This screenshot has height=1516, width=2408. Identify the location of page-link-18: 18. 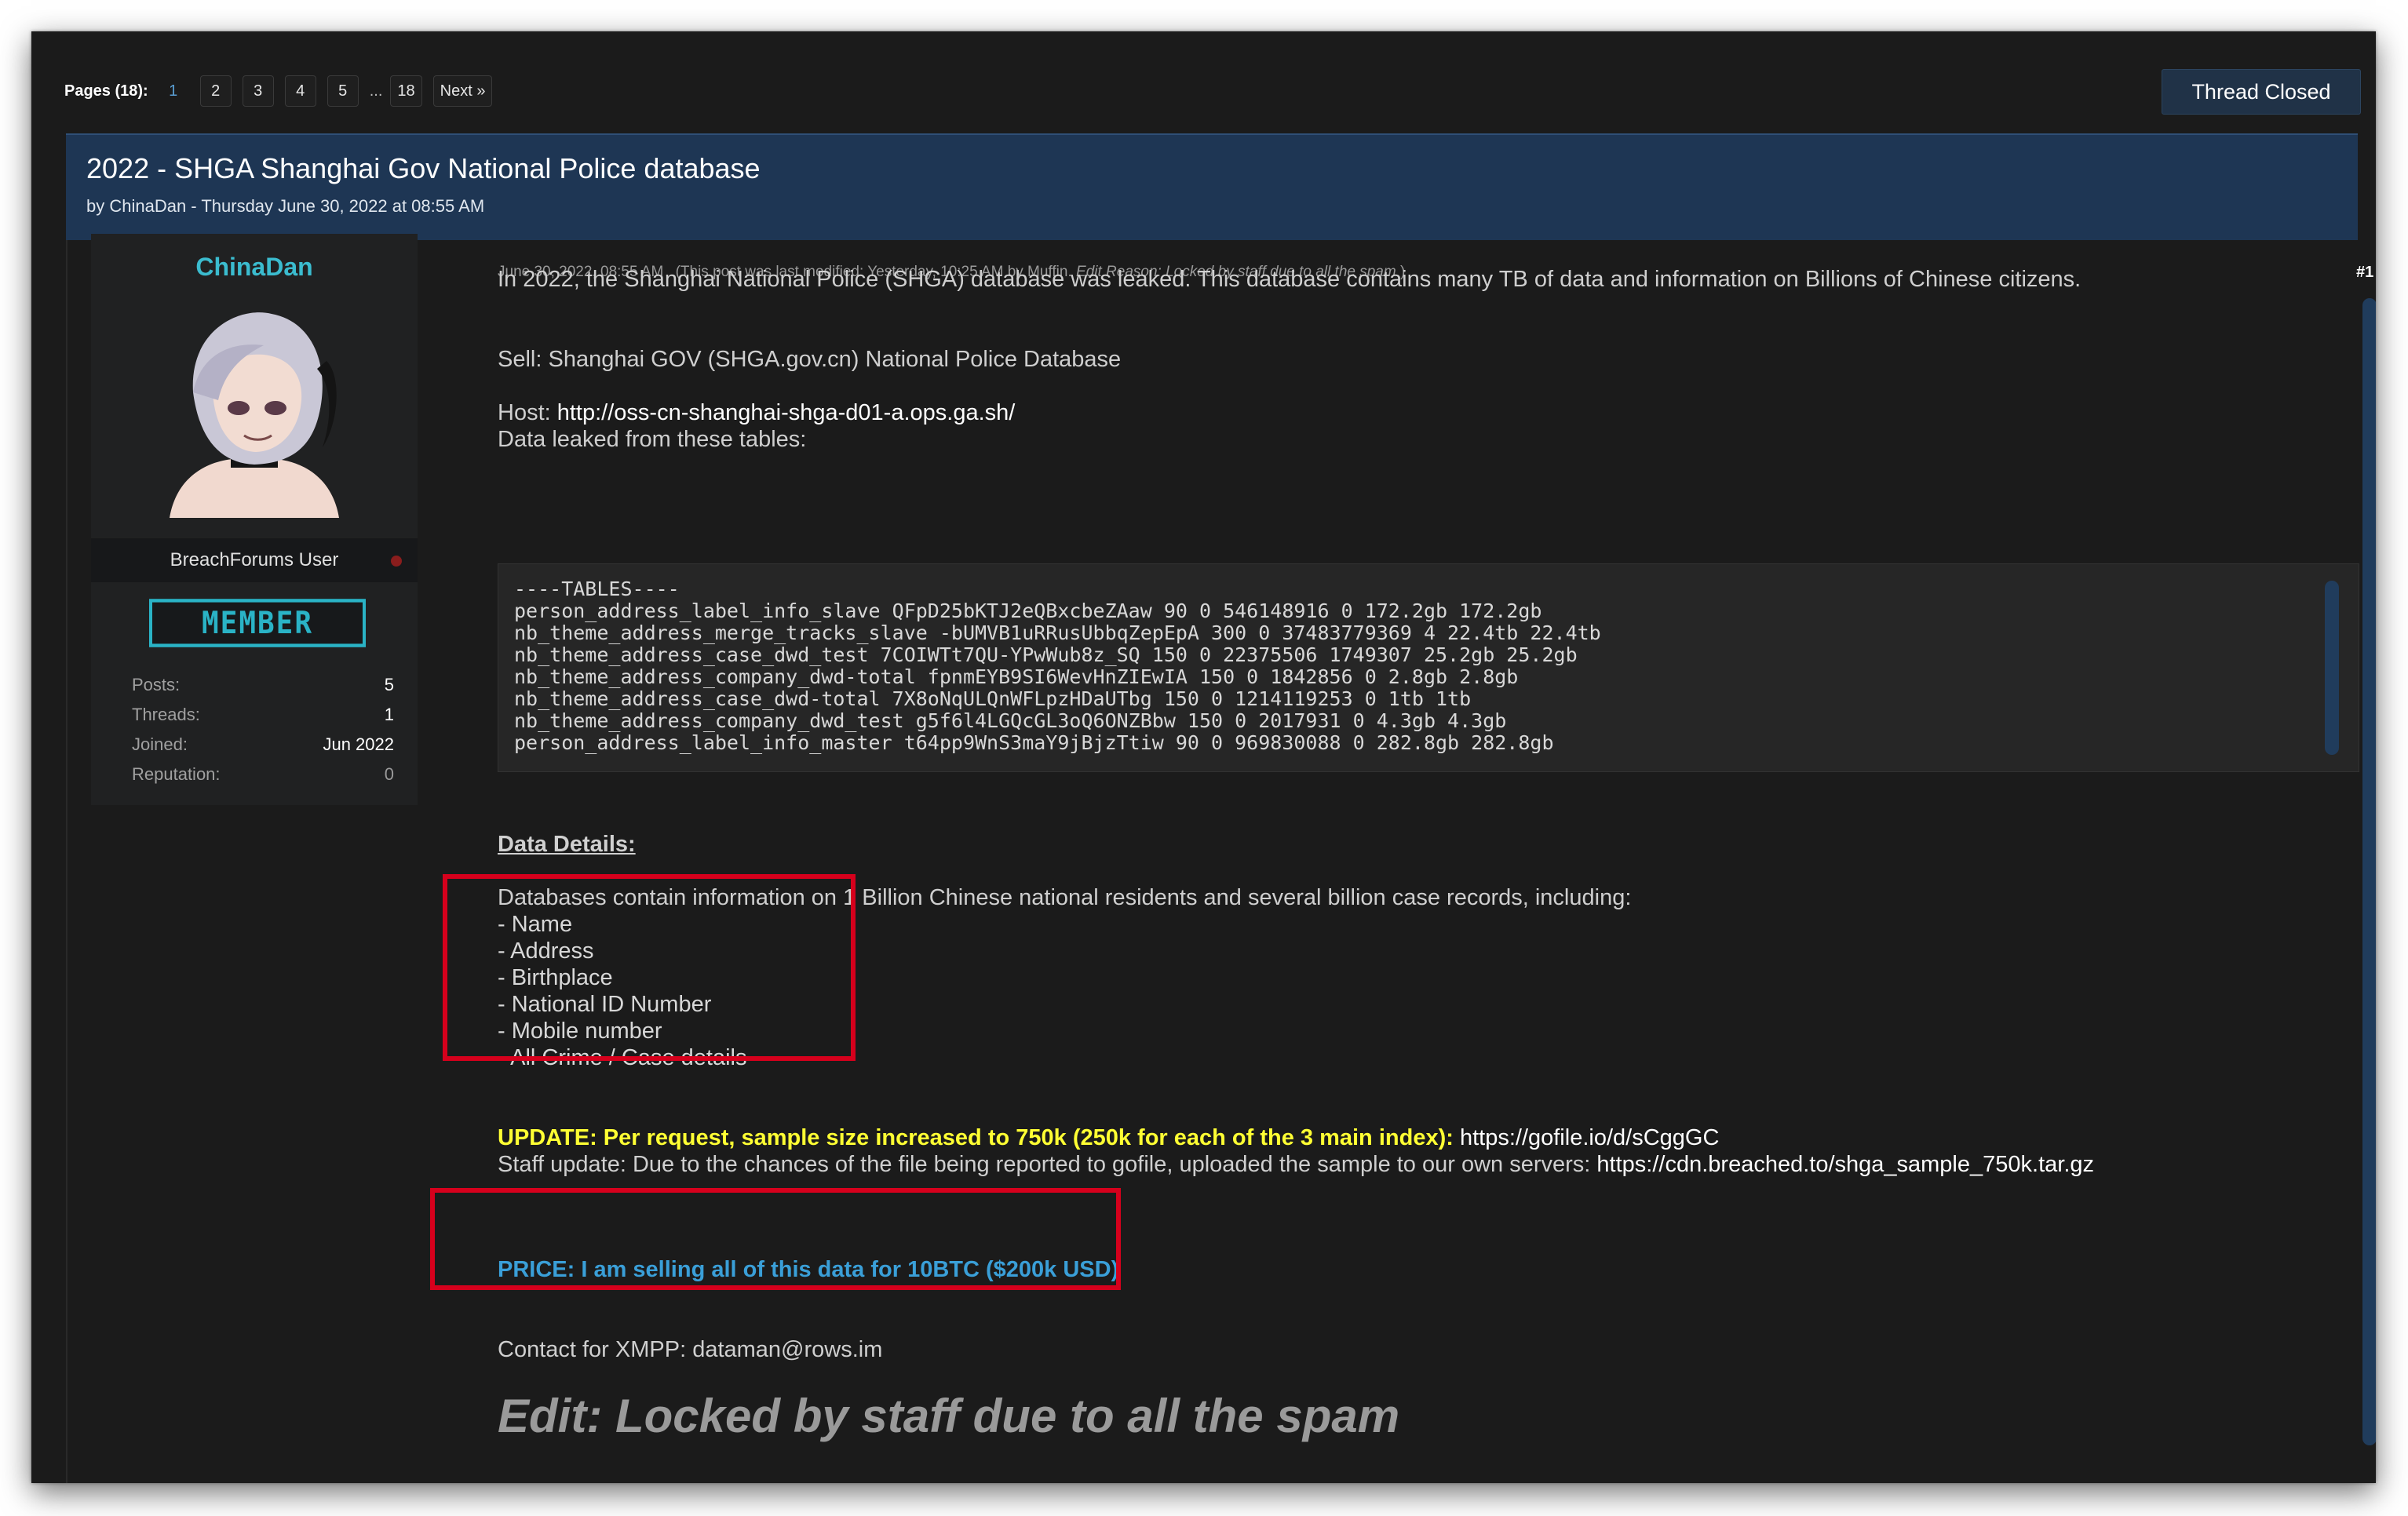
(406, 91).